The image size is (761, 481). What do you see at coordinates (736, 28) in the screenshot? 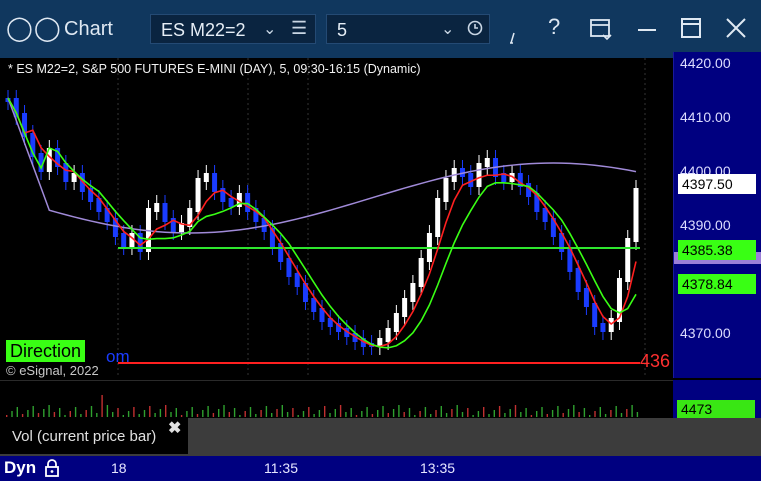
I see `close-icon` at bounding box center [736, 28].